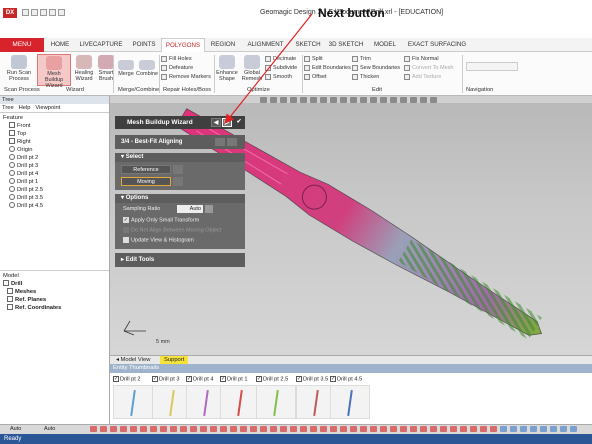 This screenshot has width=592, height=444. What do you see at coordinates (56, 158) in the screenshot?
I see `tree-item-drill-pt: Drill pt 2` at bounding box center [56, 158].